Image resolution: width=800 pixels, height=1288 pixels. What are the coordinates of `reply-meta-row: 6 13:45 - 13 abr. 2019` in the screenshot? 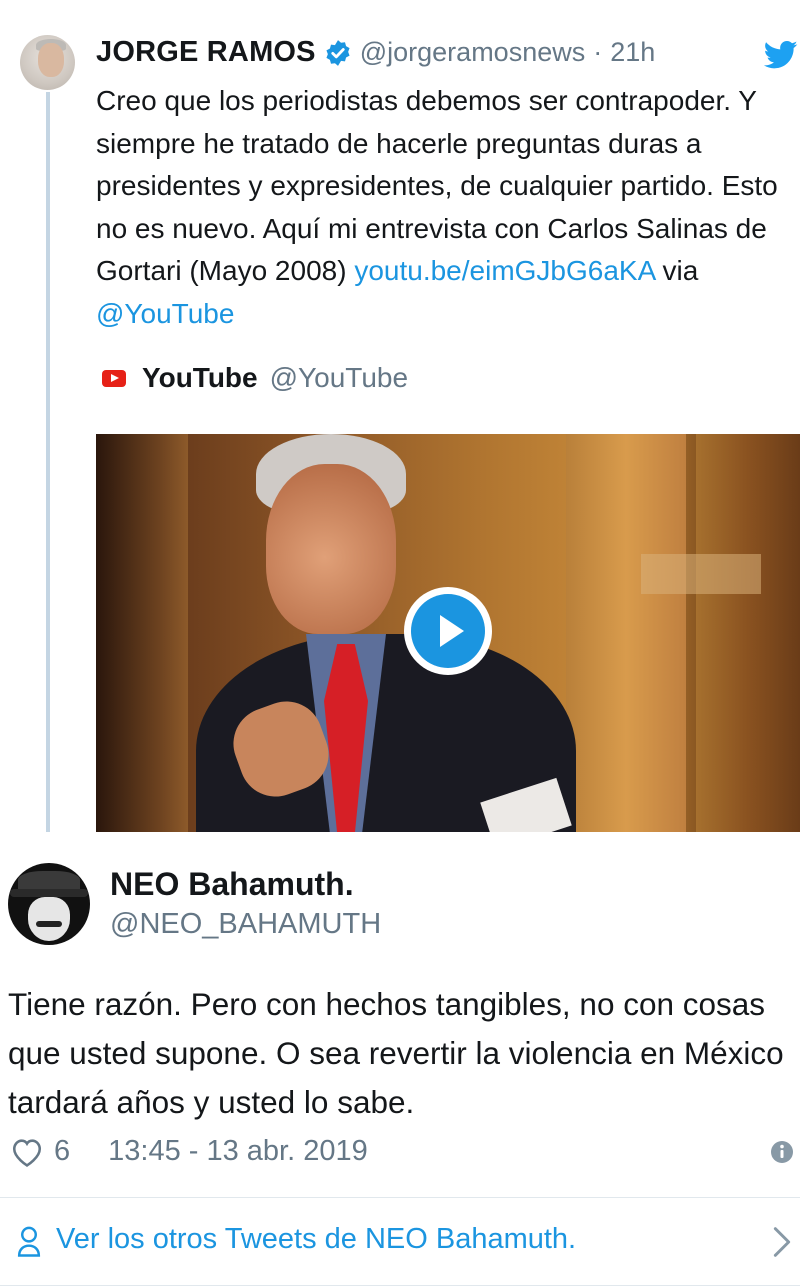 It's located at (189, 1151).